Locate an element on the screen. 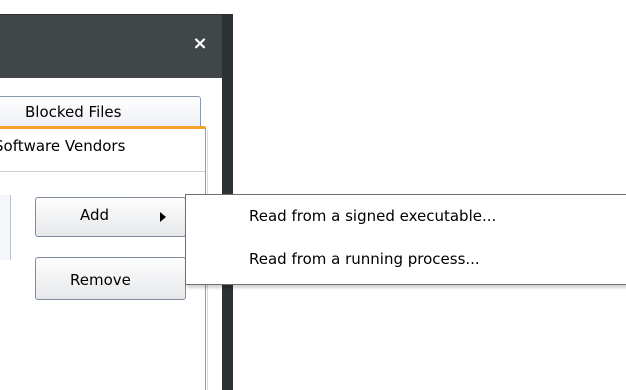 This screenshot has height=390, width=626. tab-blocked-files: Blocked Files is located at coordinates (100, 111).